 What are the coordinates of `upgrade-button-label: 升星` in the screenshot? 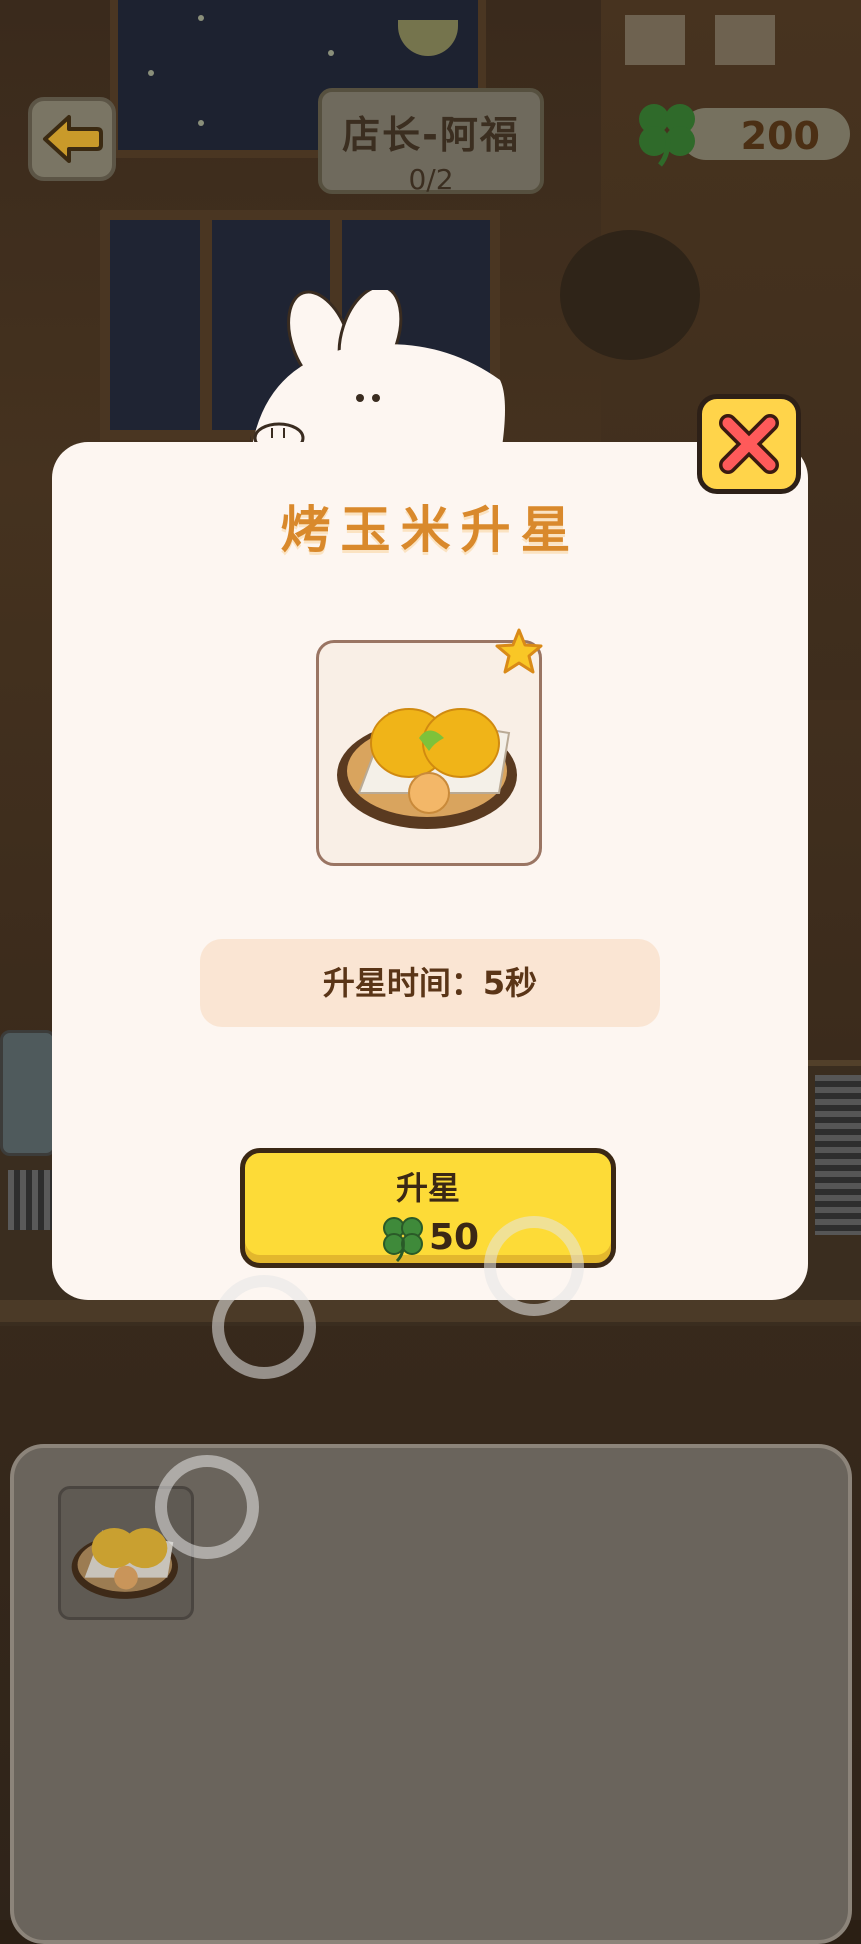 It's located at (427, 1188).